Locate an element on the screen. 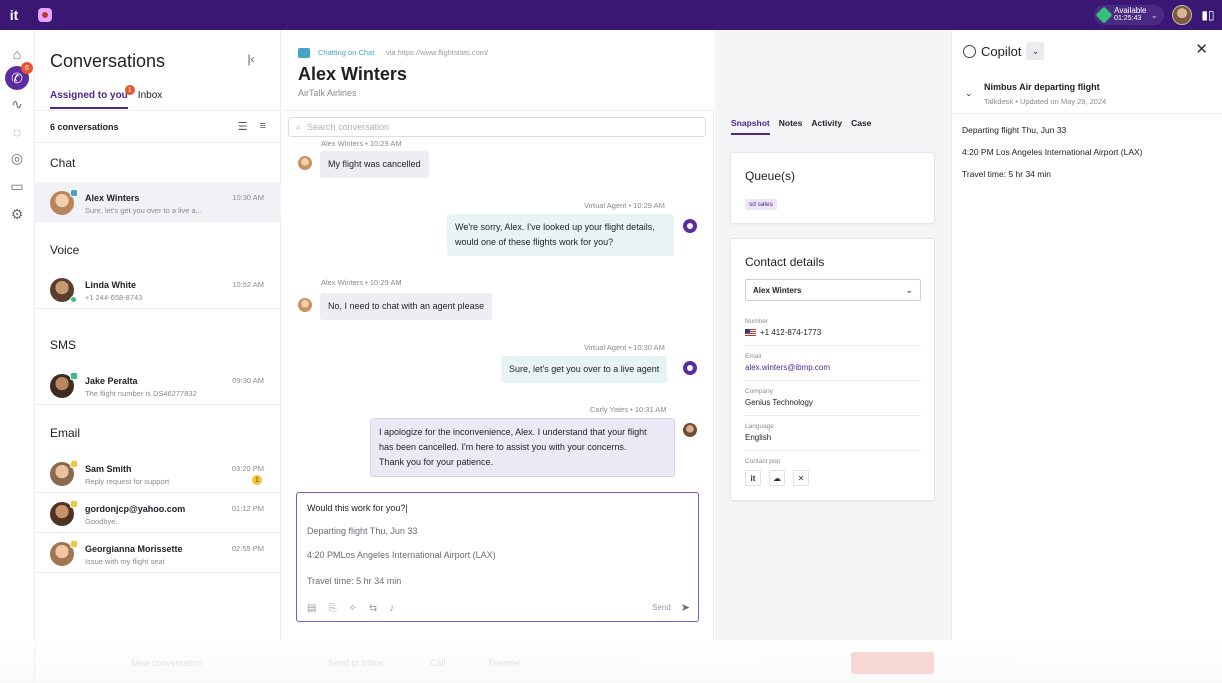 Image resolution: width=1222 pixels, height=683 pixels. conversation-time: 10:30 AM is located at coordinates (248, 197).